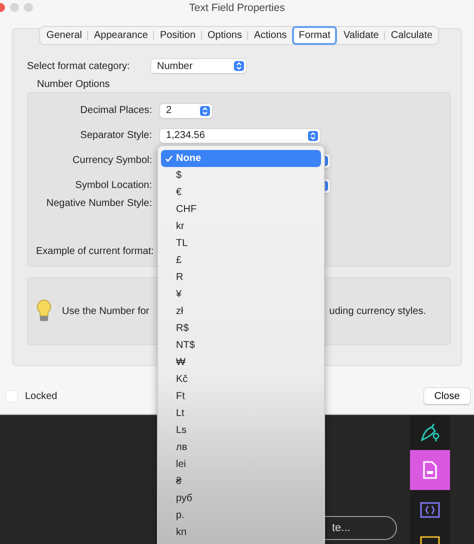 This screenshot has height=544, width=474. Describe the element at coordinates (74, 84) in the screenshot. I see `section-title: Number Options` at that location.